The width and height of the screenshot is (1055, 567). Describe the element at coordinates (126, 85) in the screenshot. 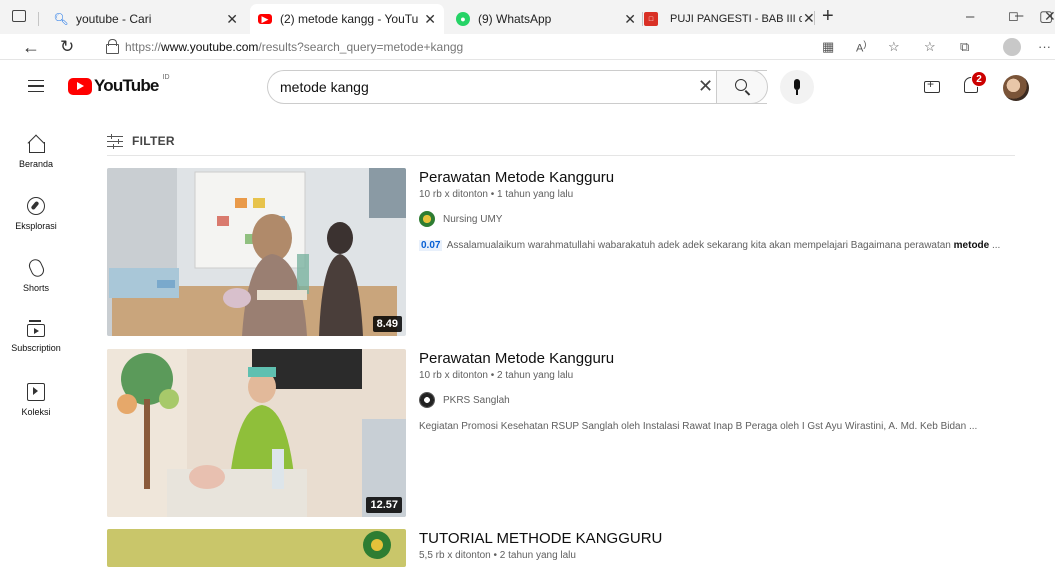

I see `logo-text: YouTube` at that location.